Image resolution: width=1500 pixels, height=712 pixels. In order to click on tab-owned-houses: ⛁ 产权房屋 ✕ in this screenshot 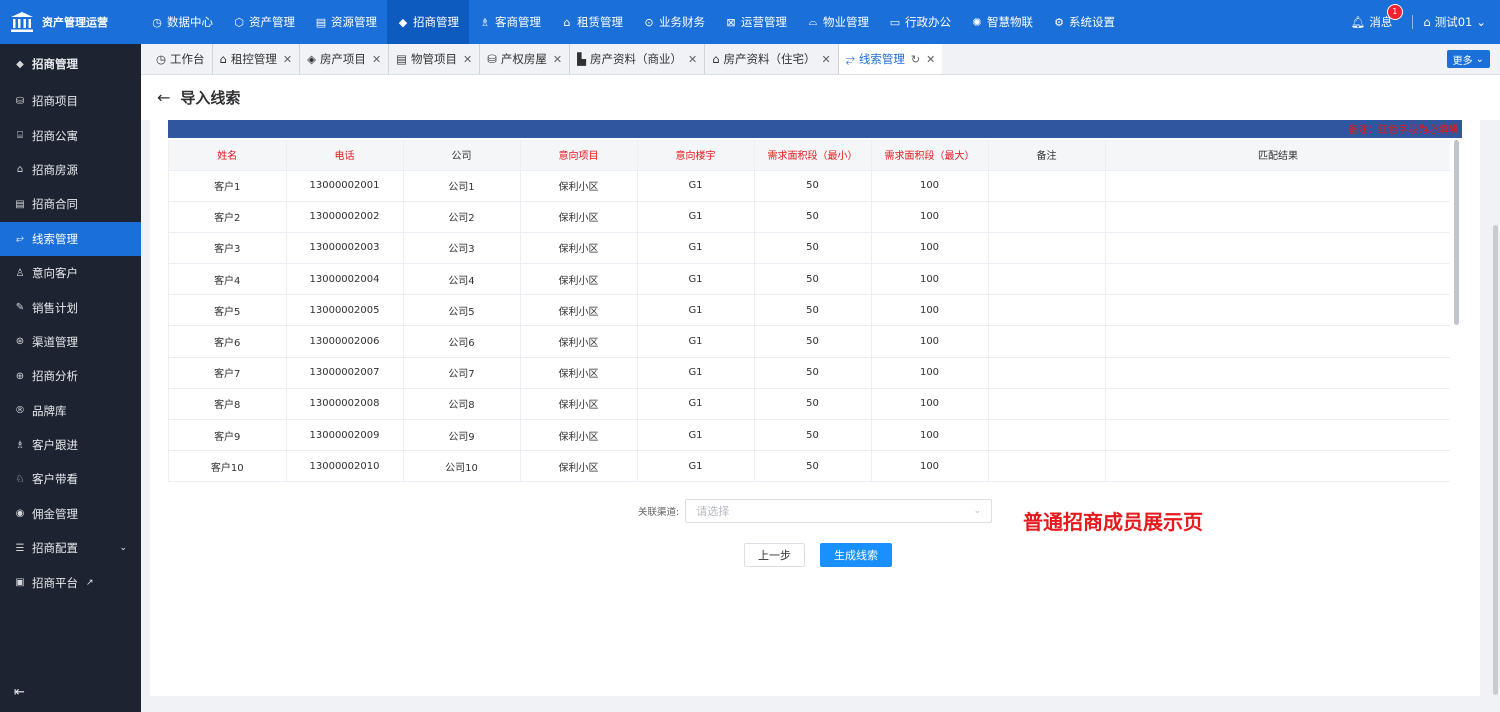, I will do `click(525, 59)`.